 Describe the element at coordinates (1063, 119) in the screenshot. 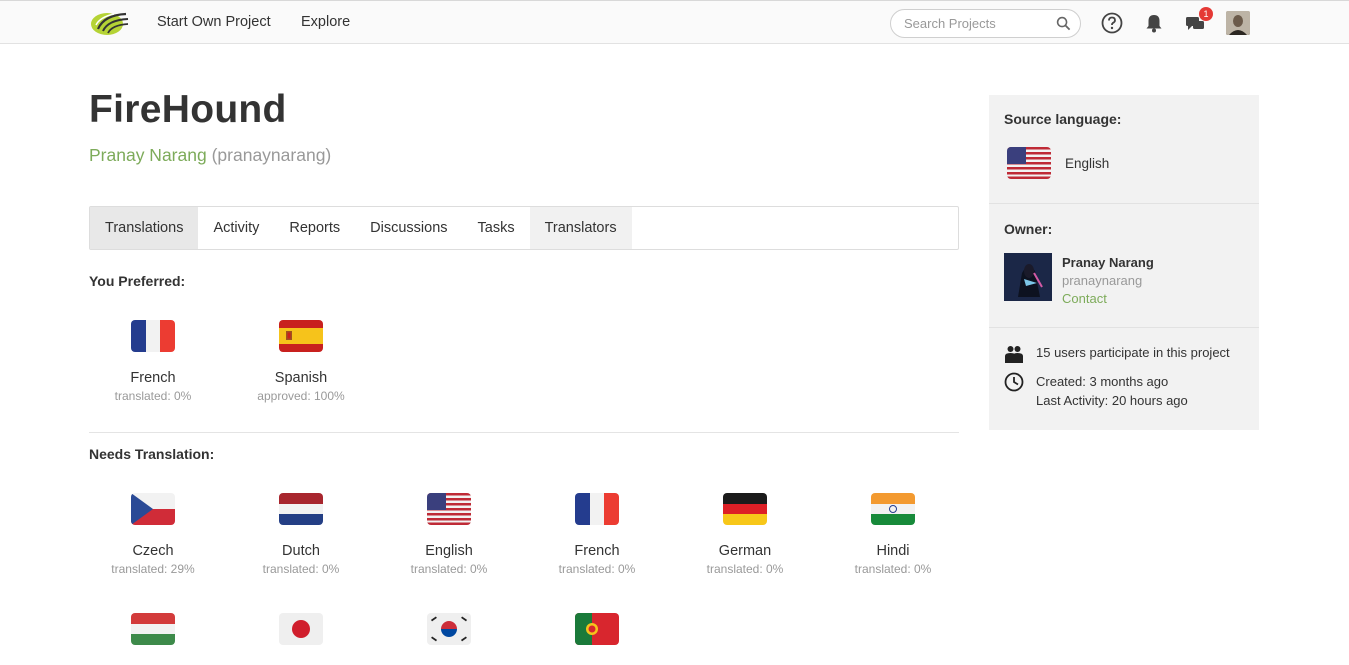

I see `source-language-heading: Source language:` at that location.